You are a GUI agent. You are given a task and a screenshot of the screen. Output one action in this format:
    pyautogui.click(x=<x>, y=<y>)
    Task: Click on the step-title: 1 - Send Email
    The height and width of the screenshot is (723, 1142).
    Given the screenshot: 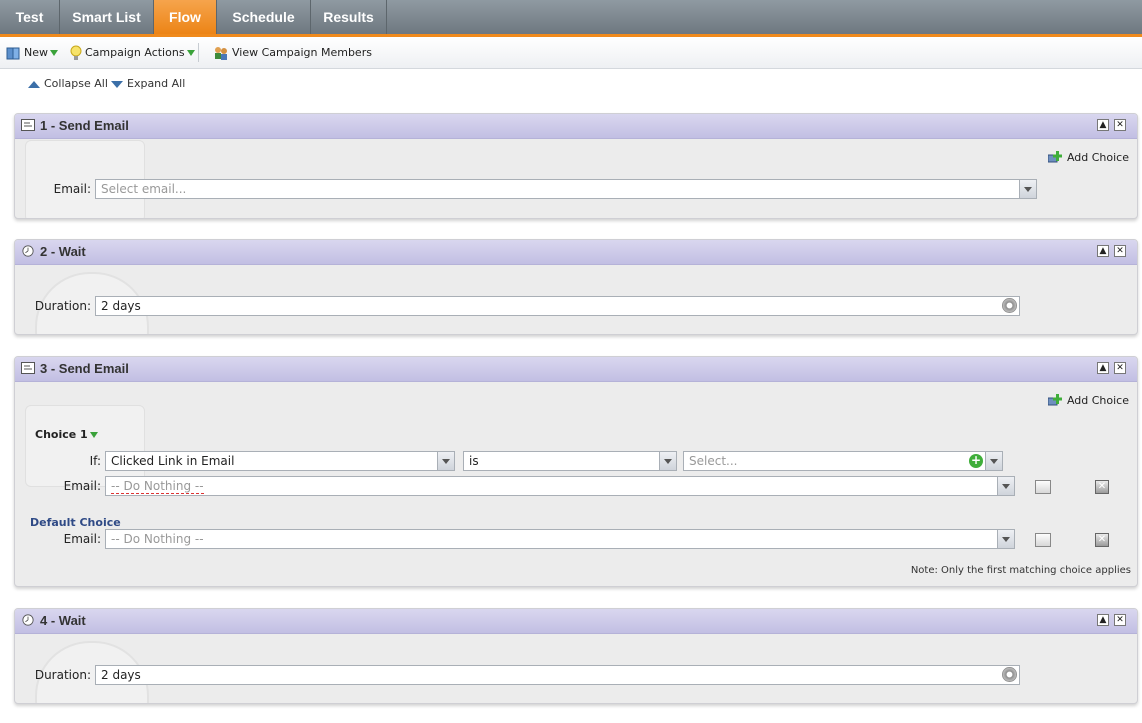 What is the action you would take?
    pyautogui.click(x=84, y=125)
    